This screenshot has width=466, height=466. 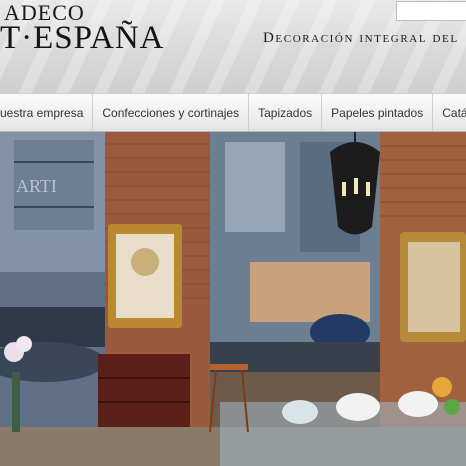 I want to click on site-tagline: Decoración integral del, so click(x=361, y=38).